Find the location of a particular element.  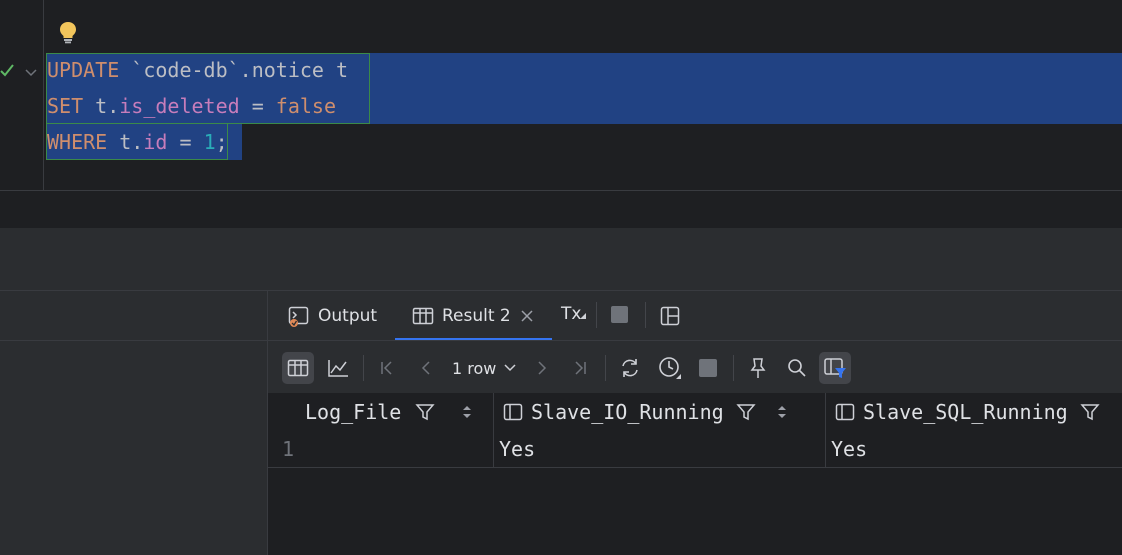

refresh-button is located at coordinates (630, 368).